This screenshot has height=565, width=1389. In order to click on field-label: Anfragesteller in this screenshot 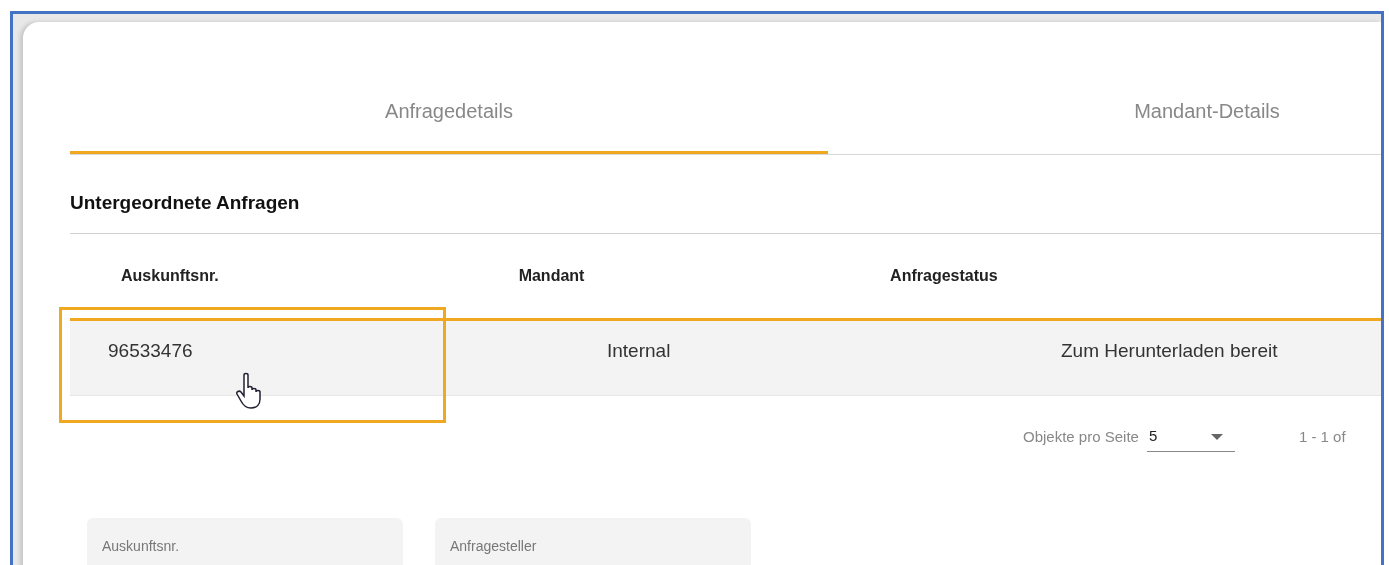, I will do `click(493, 546)`.